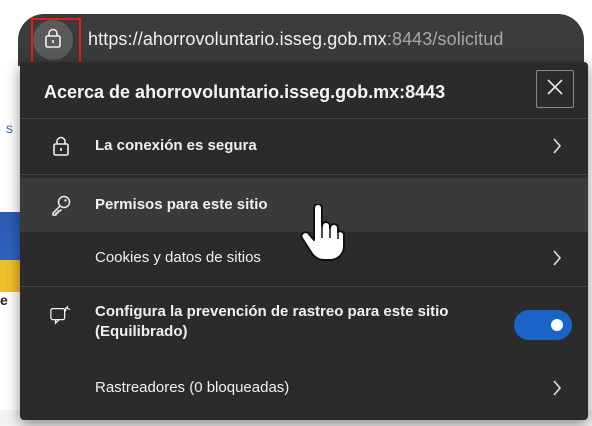  I want to click on url-host: https://ahorrovoluntario.isseg.gob.mx, so click(237, 39).